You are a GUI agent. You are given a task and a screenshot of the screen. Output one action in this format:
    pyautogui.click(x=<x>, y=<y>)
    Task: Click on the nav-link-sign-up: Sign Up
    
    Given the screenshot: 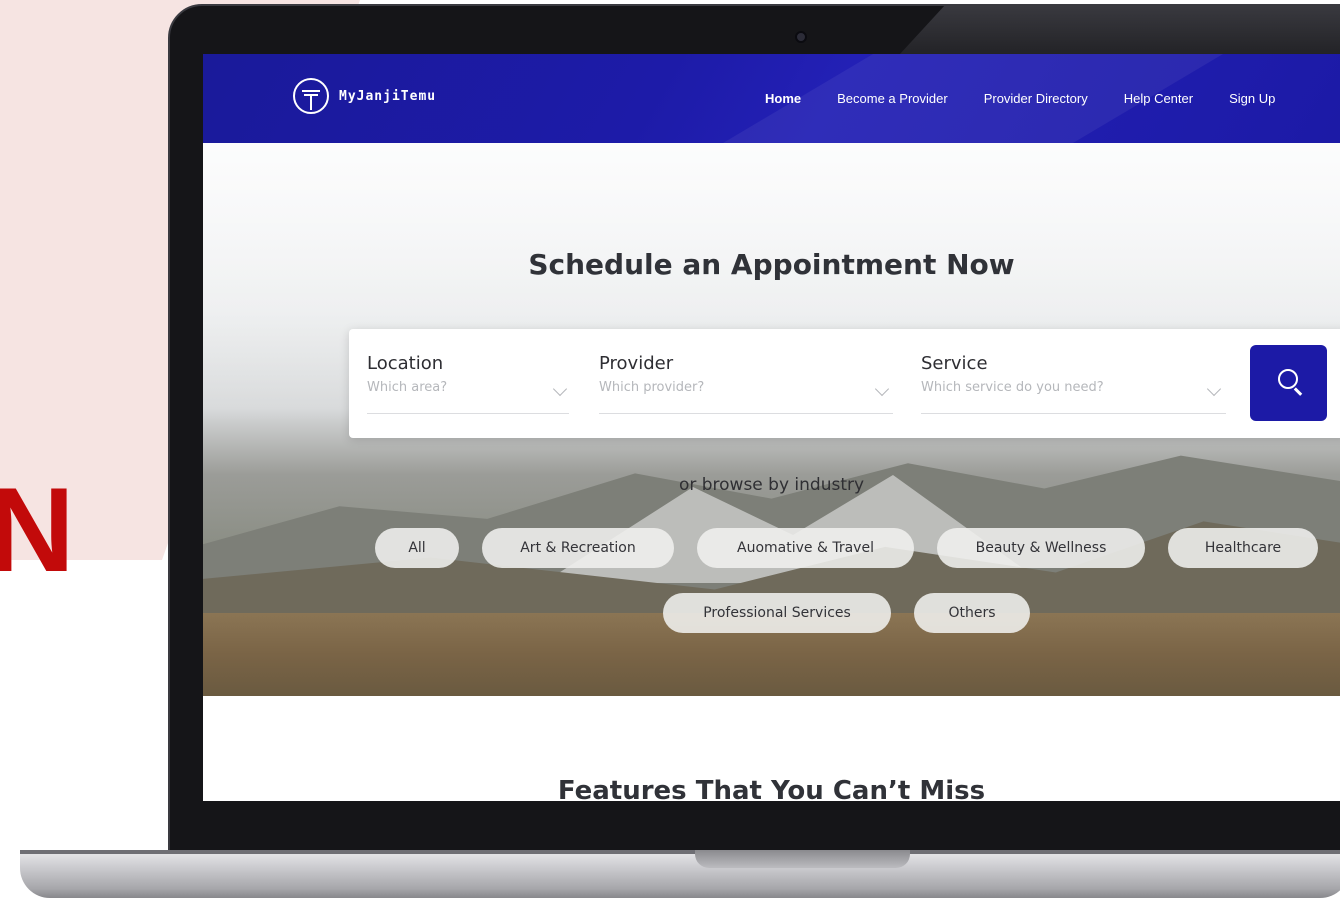 What is the action you would take?
    pyautogui.click(x=1252, y=98)
    